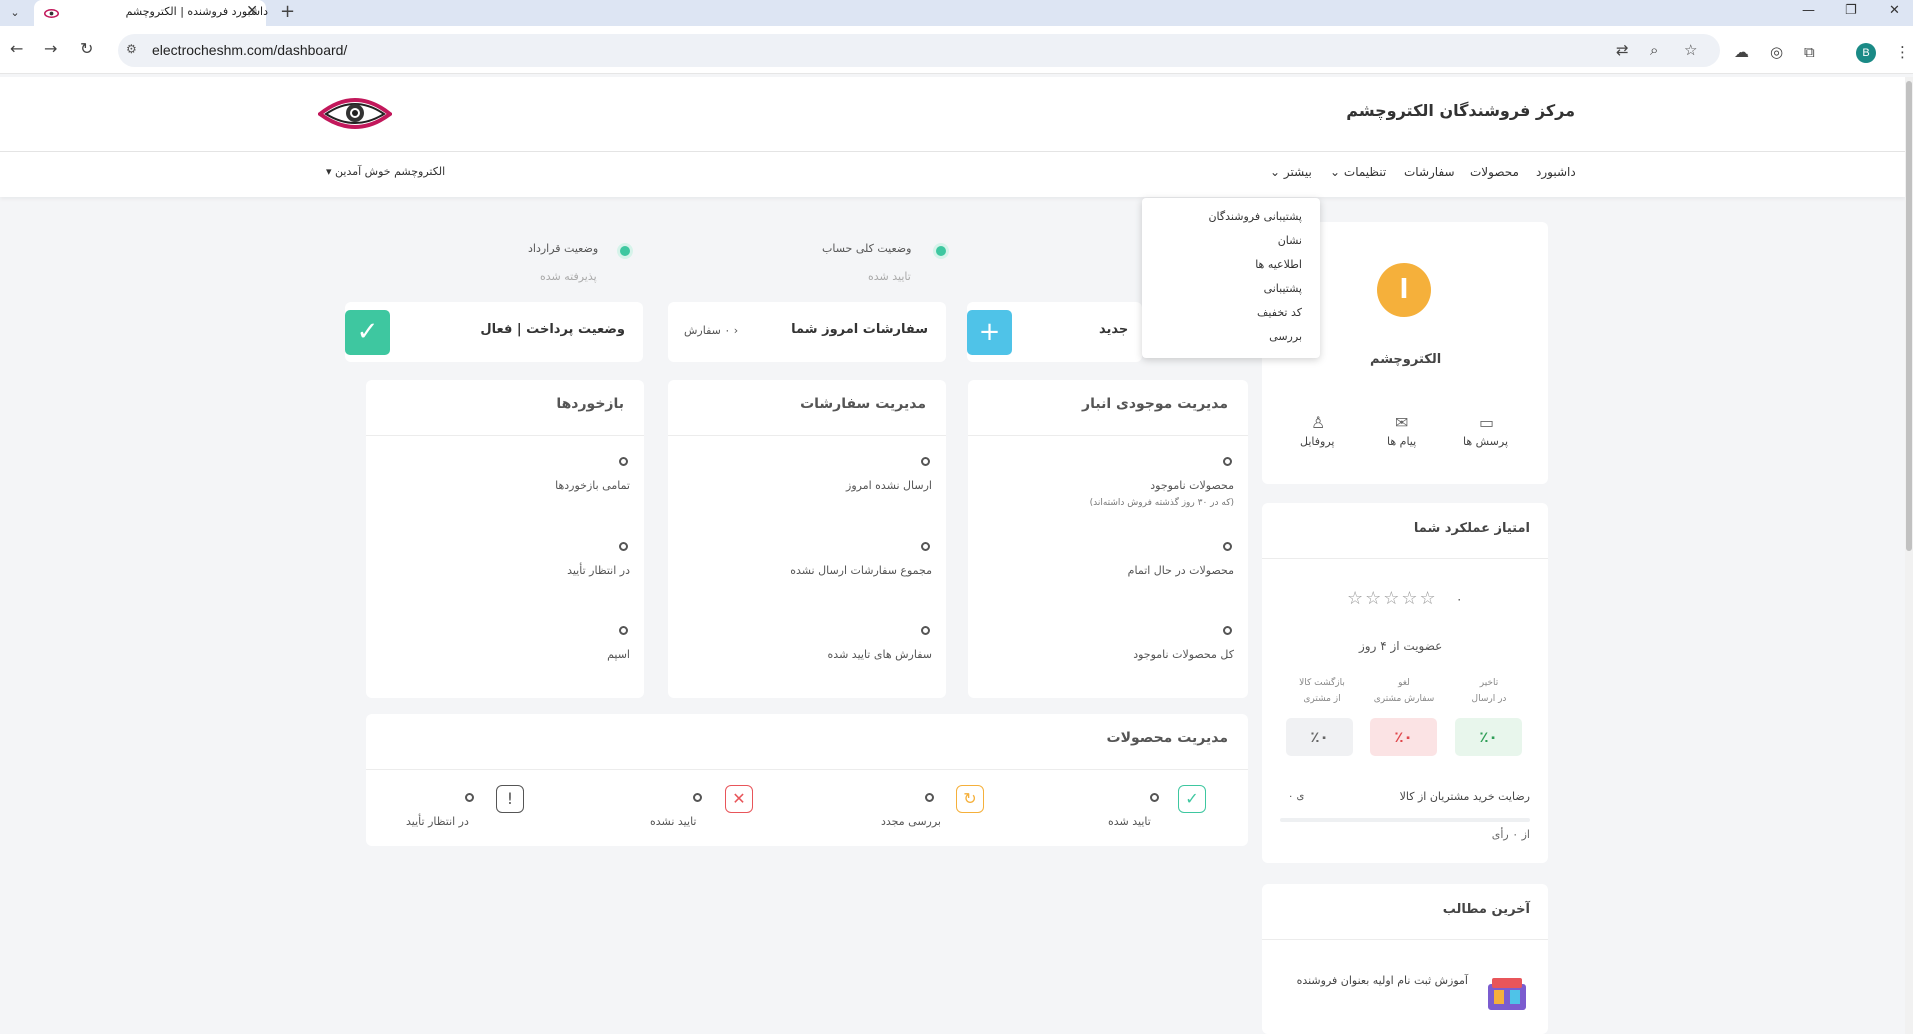 The height and width of the screenshot is (1034, 1913). Describe the element at coordinates (249, 50) in the screenshot. I see `url-text: electrocheshm.com/dashboard/` at that location.